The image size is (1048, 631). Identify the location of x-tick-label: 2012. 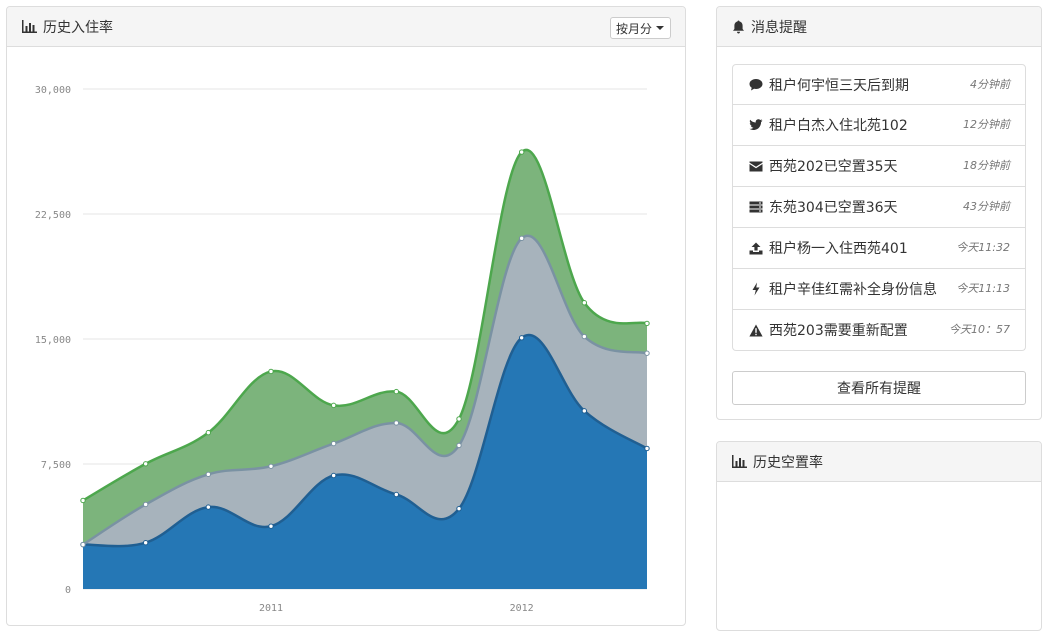
(522, 608).